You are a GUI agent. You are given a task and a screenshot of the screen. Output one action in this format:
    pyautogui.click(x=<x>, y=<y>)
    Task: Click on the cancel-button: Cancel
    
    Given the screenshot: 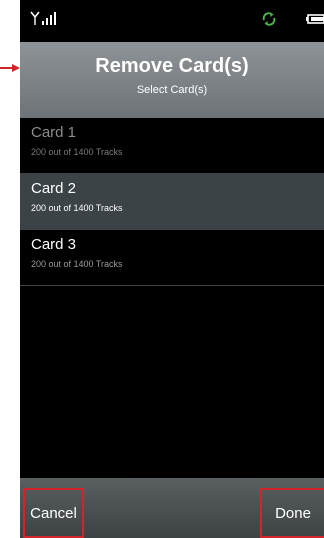 What is the action you would take?
    pyautogui.click(x=53, y=513)
    